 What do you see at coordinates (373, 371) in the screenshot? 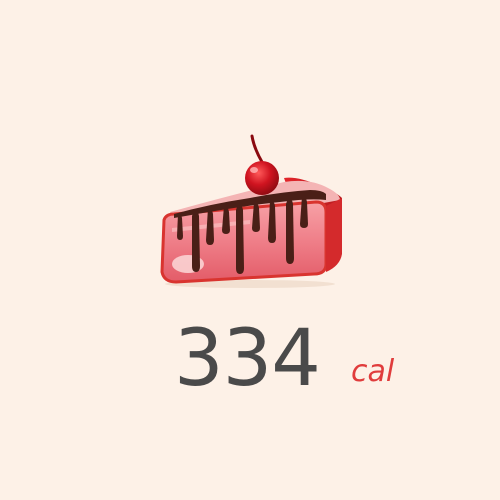
I see `calorie-unit-label: cal` at bounding box center [373, 371].